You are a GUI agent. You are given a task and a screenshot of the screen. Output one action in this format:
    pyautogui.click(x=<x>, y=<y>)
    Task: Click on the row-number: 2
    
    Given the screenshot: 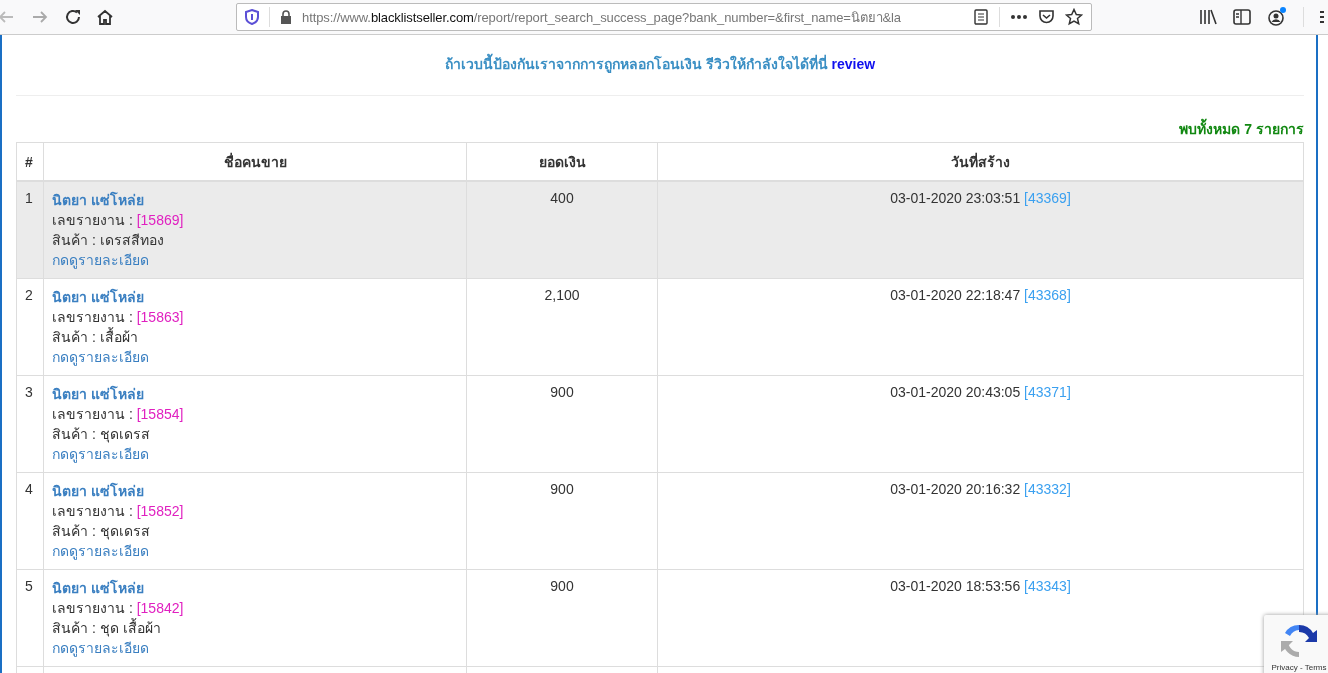 What is the action you would take?
    pyautogui.click(x=30, y=327)
    